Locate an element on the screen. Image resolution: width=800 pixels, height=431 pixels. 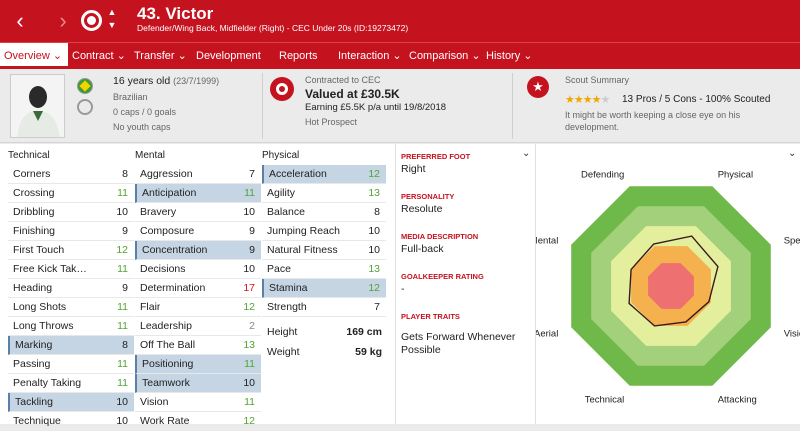
player-target-icon is located at coordinates (91, 20).